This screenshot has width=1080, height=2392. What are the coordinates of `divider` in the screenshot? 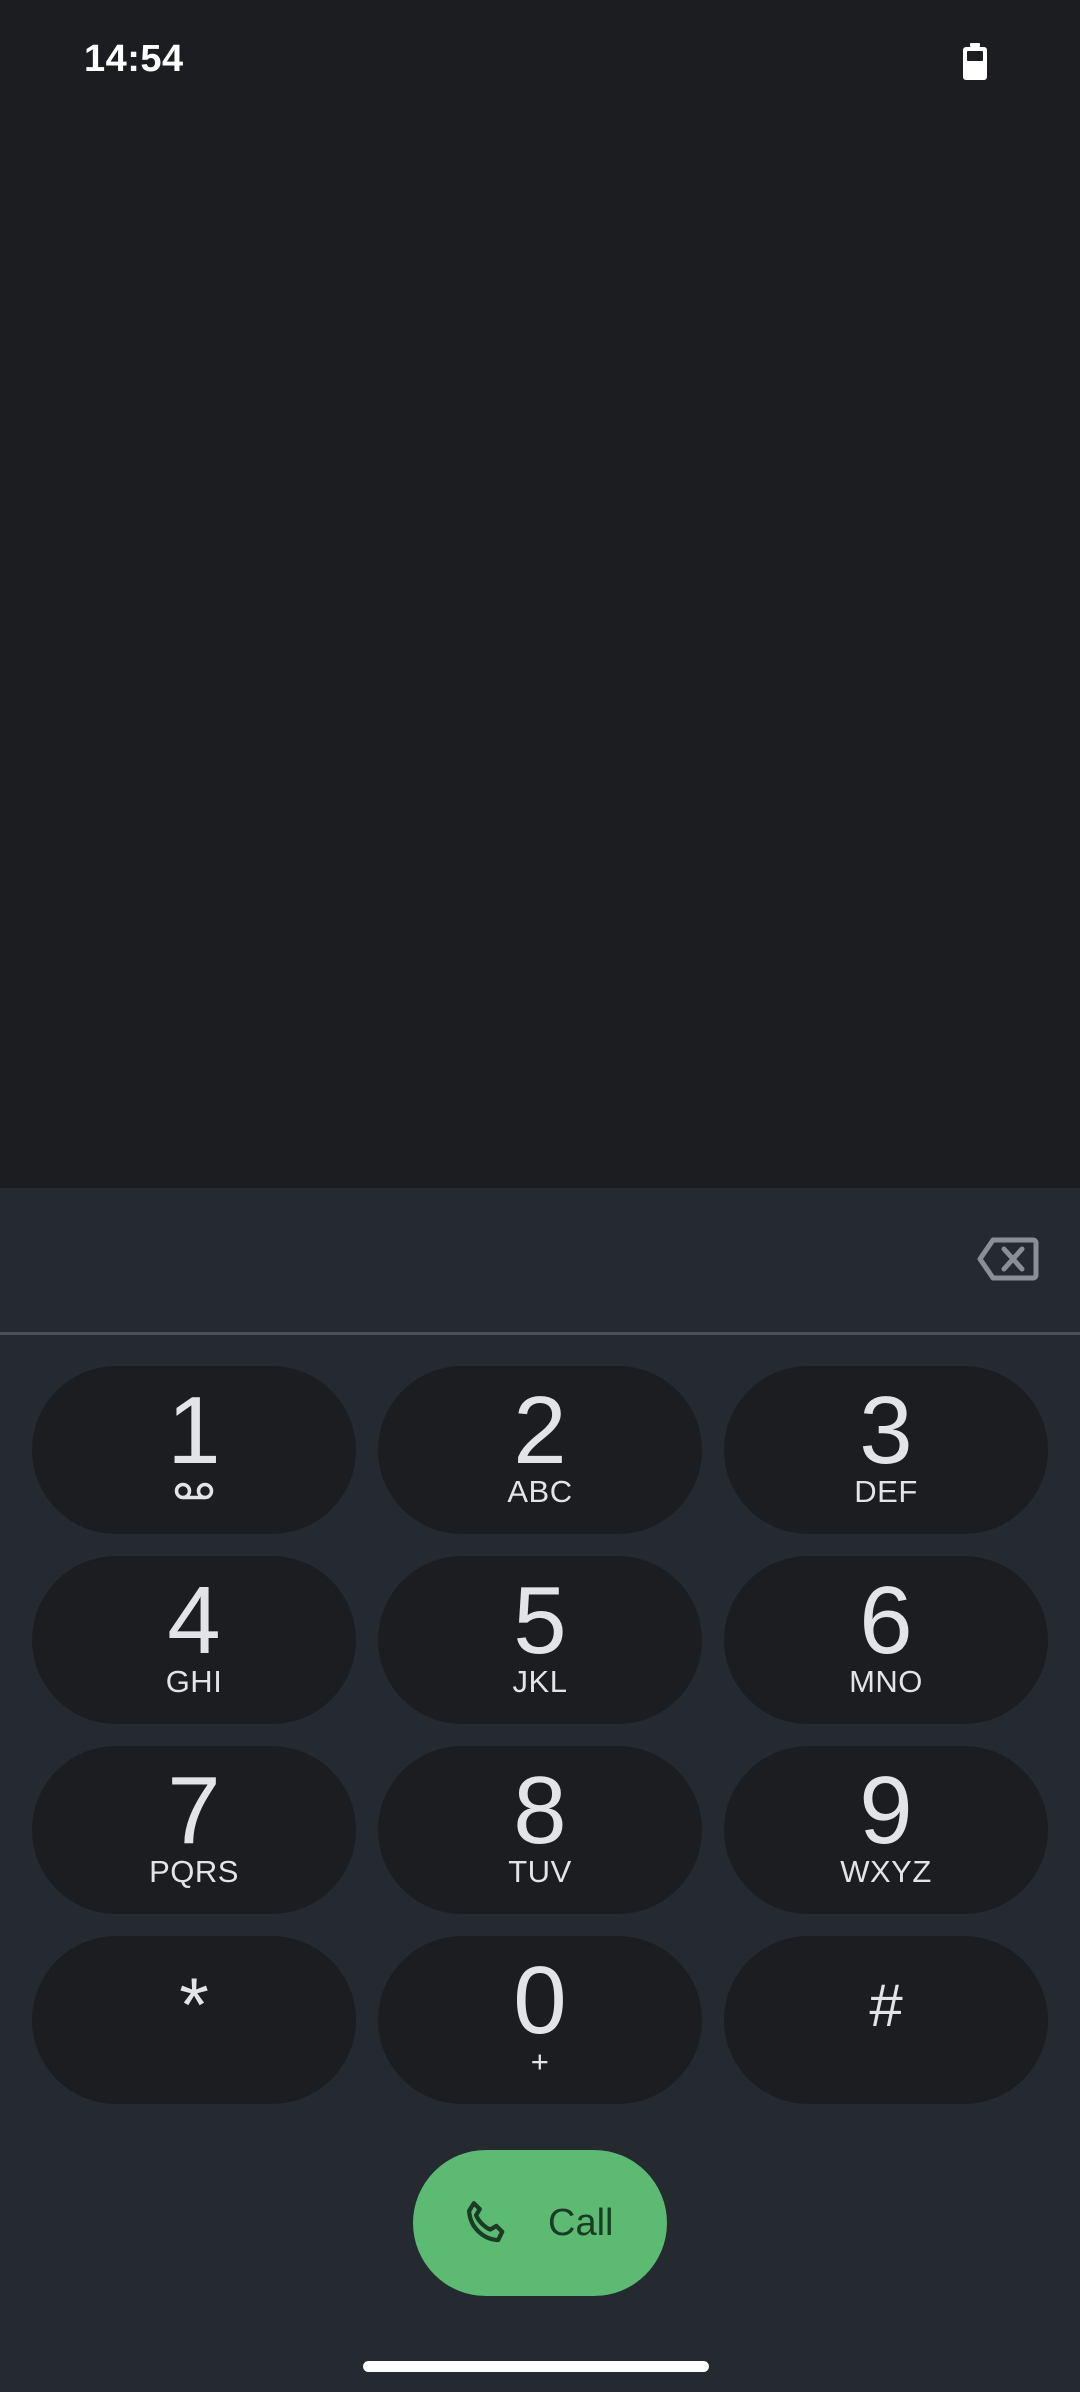 It's located at (540, 1333).